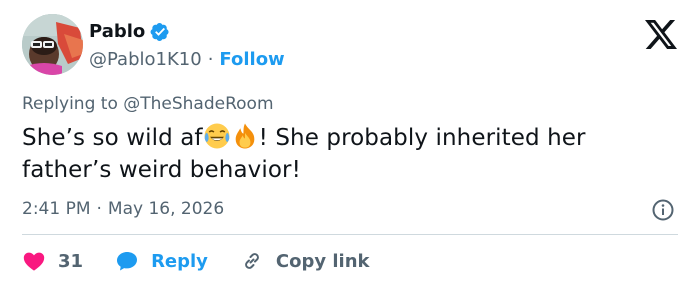 The image size is (700, 287). I want to click on copy-link-button: Copy link, so click(305, 261).